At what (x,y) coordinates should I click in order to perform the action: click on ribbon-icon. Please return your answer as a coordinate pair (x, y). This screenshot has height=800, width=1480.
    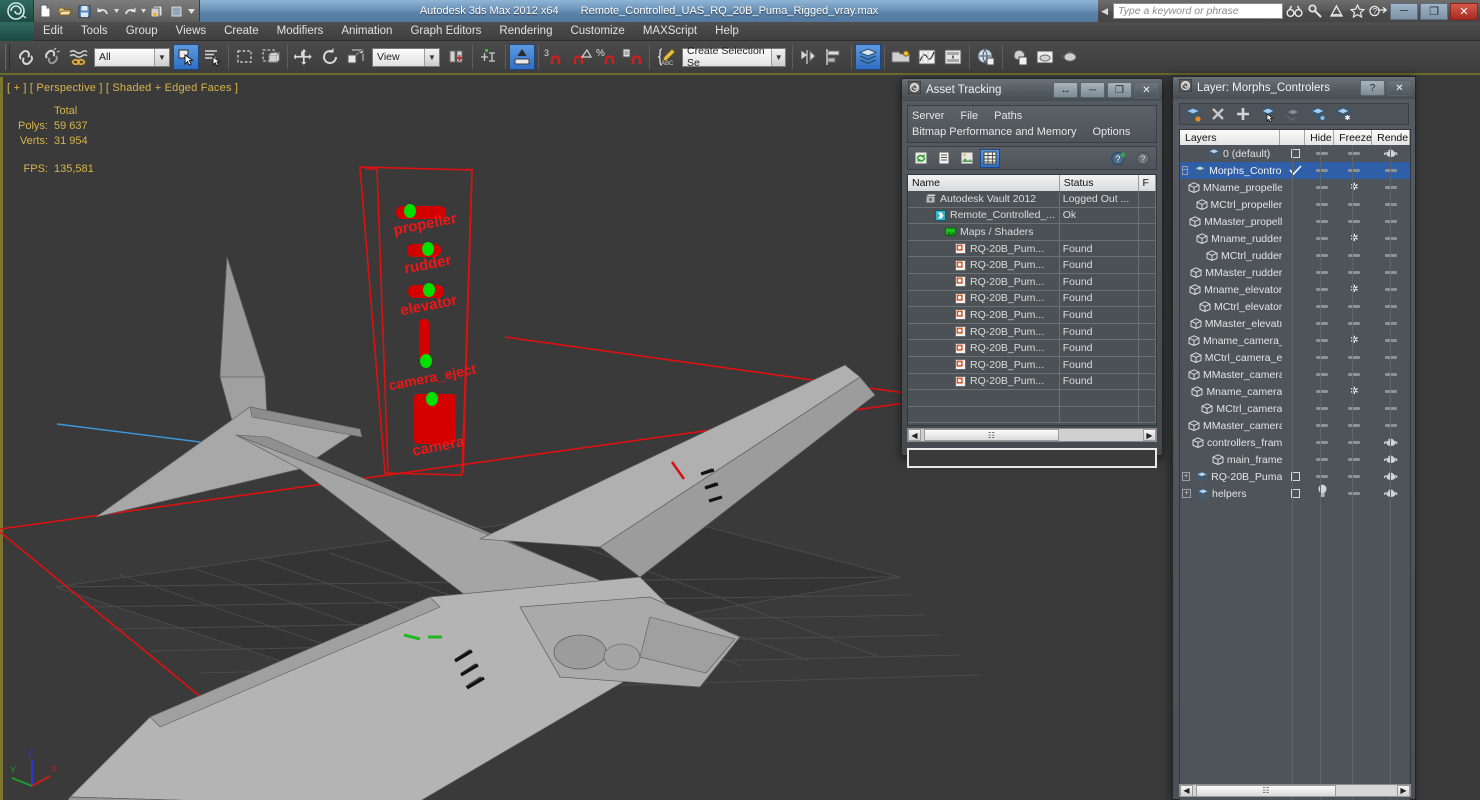
    Looking at the image, I should click on (901, 57).